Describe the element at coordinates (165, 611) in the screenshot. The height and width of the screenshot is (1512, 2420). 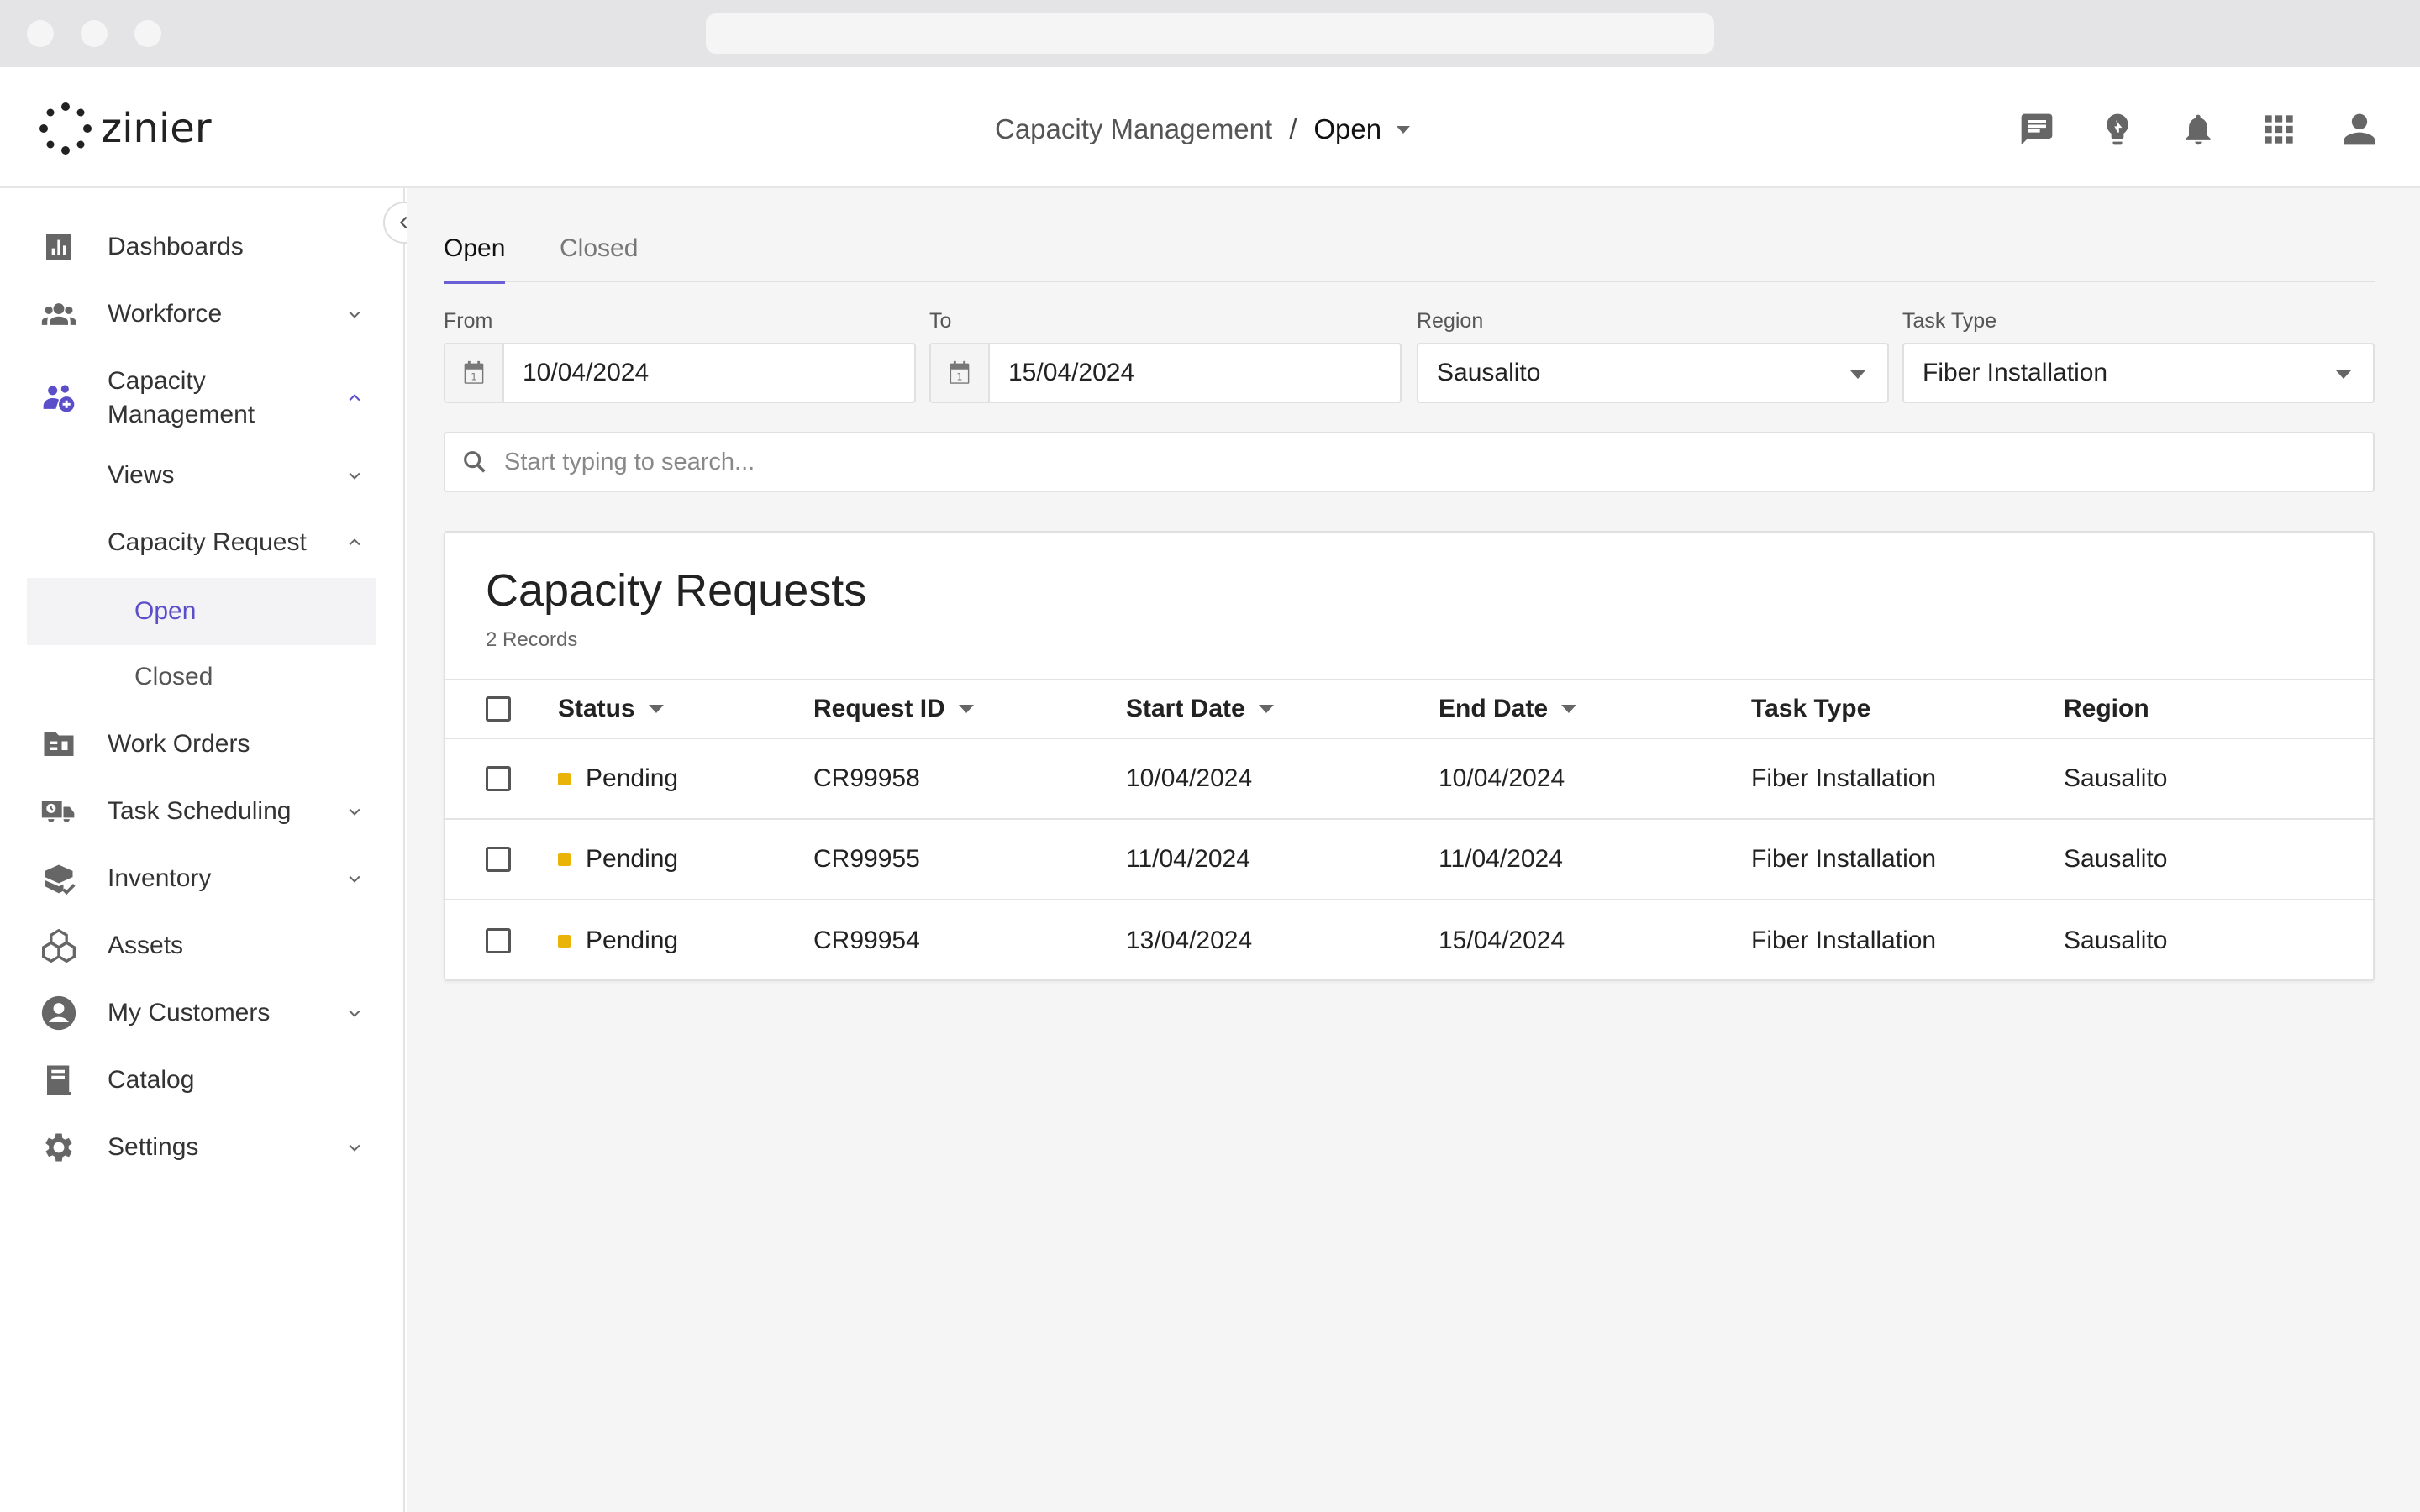
I see `sidebar-item-label: Open` at that location.